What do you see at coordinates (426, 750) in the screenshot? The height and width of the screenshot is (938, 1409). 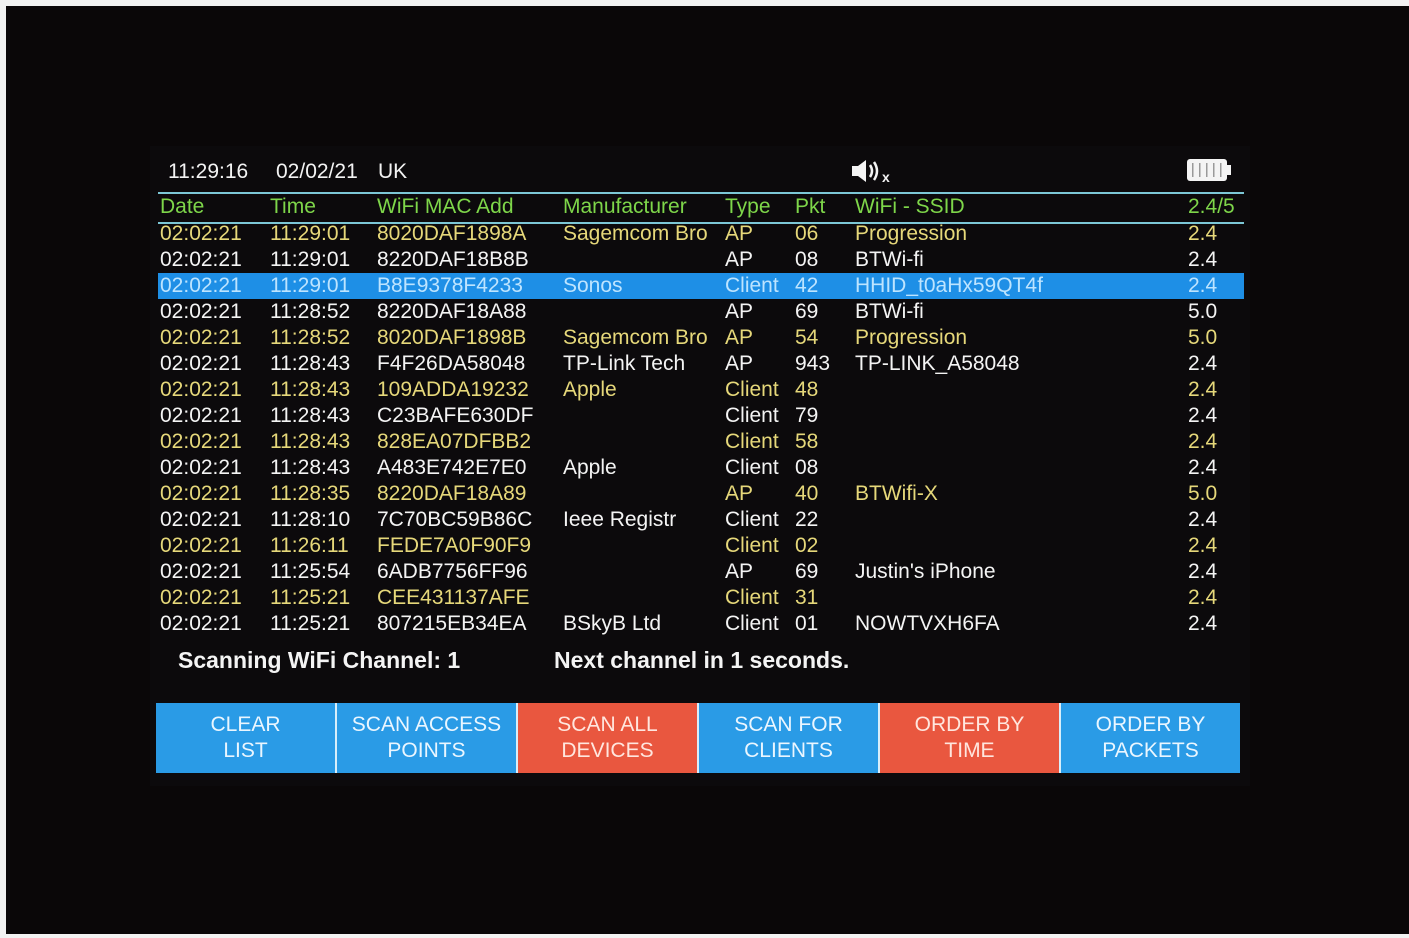 I see `button-label-line: POINTS` at bounding box center [426, 750].